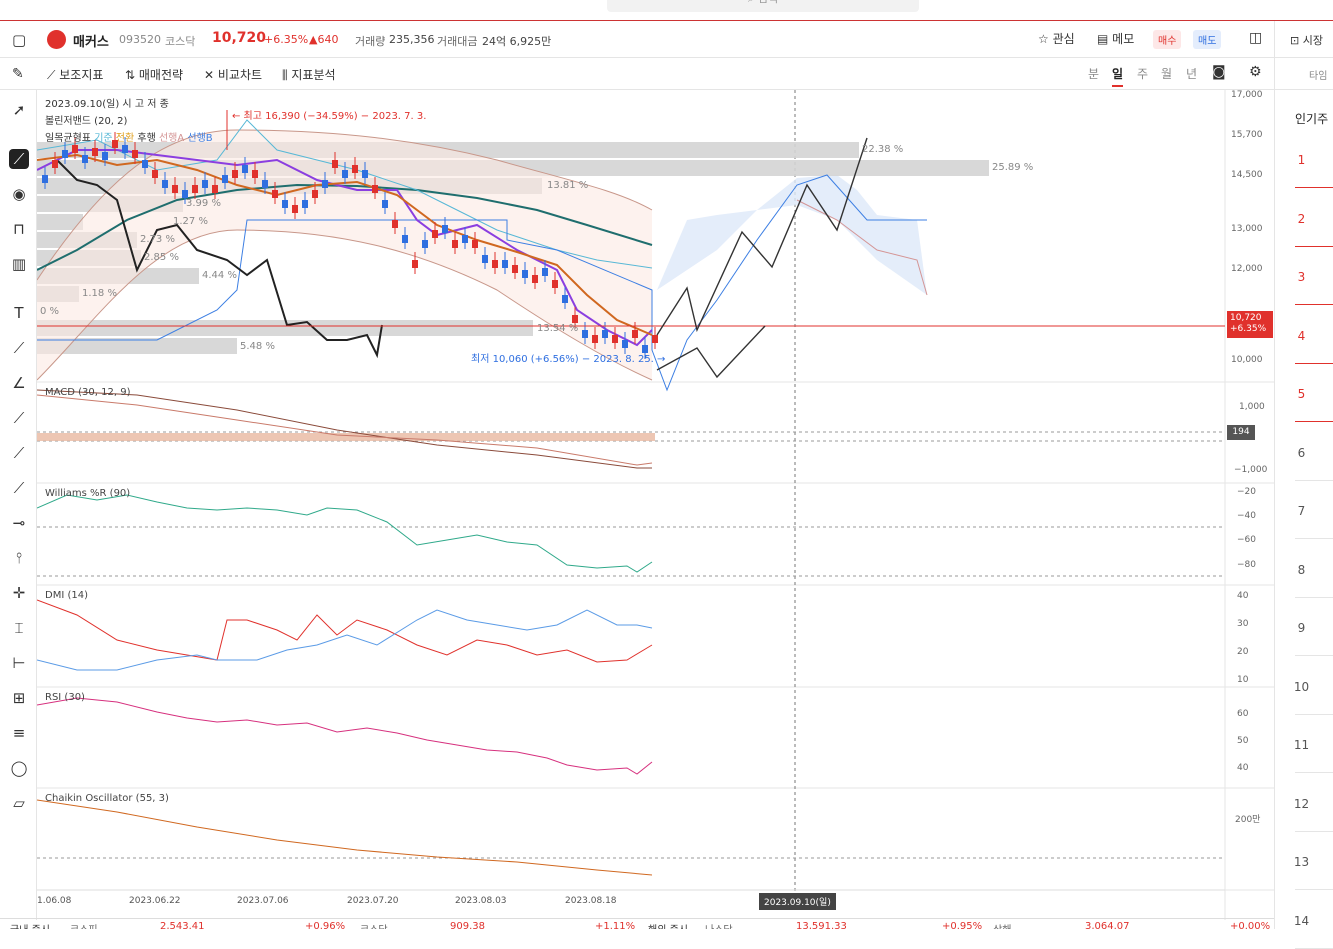 The width and height of the screenshot is (1333, 949). Describe the element at coordinates (140, 39) in the screenshot. I see `stock-code: 093520` at that location.